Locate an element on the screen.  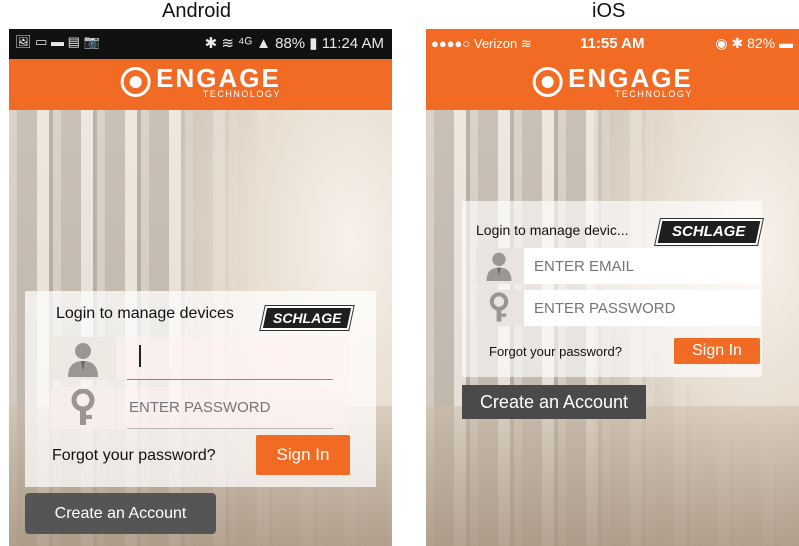
ios-heading: iOS is located at coordinates (609, 11).